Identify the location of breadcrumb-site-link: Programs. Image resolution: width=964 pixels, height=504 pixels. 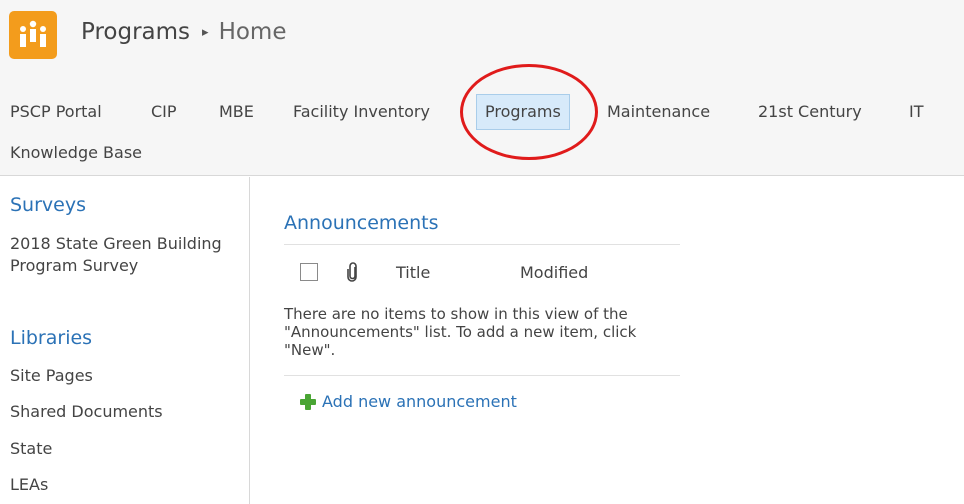
(135, 32).